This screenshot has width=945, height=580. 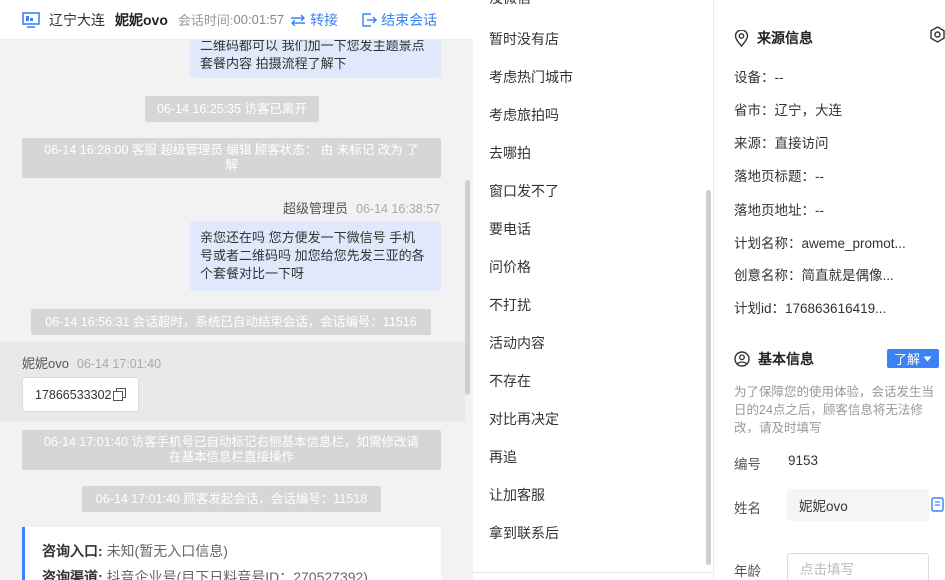 I want to click on visitor-location: 辽宁大连, so click(x=77, y=19).